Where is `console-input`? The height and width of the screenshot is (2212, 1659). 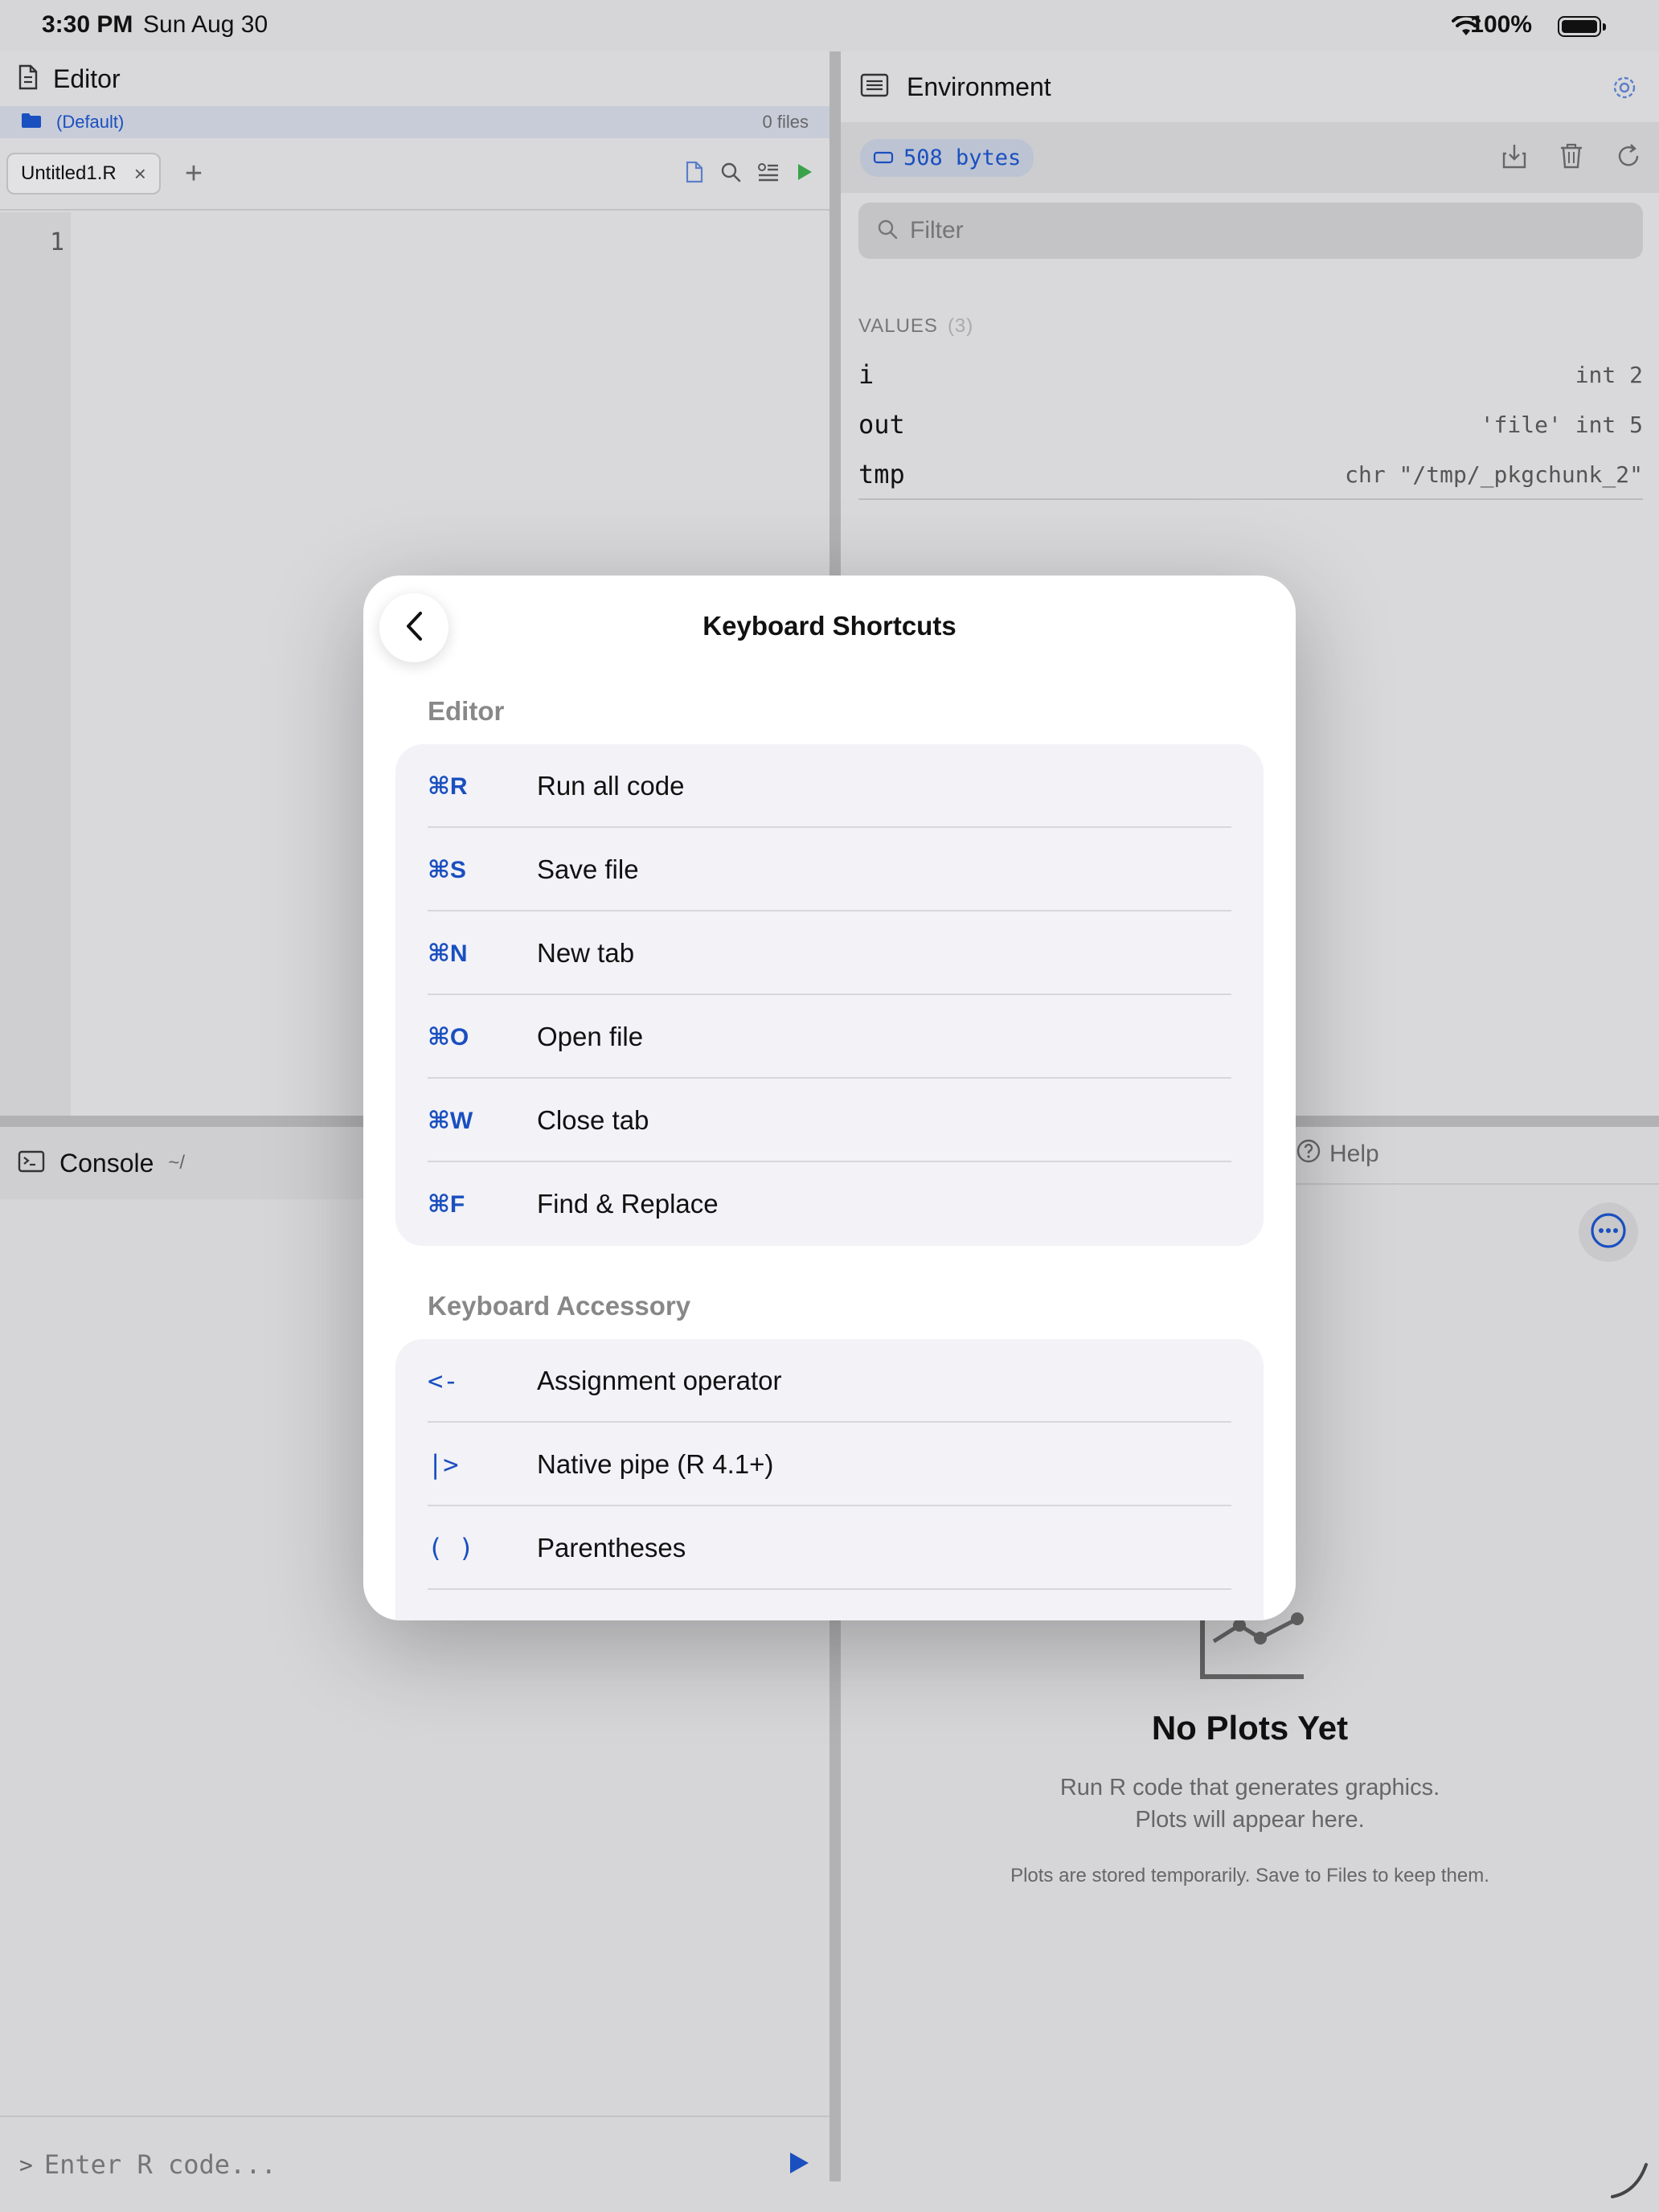 console-input is located at coordinates (415, 2164).